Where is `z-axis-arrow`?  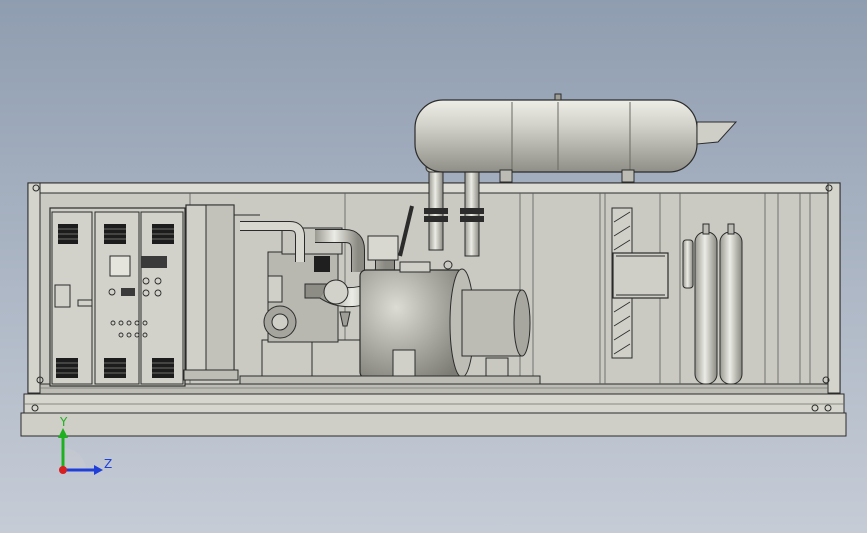
z-axis-arrow is located at coordinates (98, 470).